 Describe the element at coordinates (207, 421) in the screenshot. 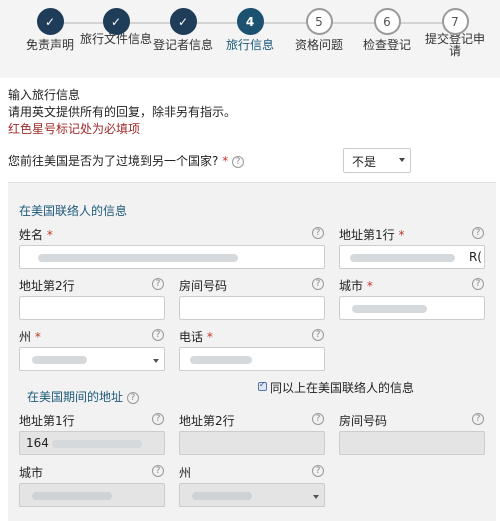

I see `stay-address2-label: 地址第2行` at that location.